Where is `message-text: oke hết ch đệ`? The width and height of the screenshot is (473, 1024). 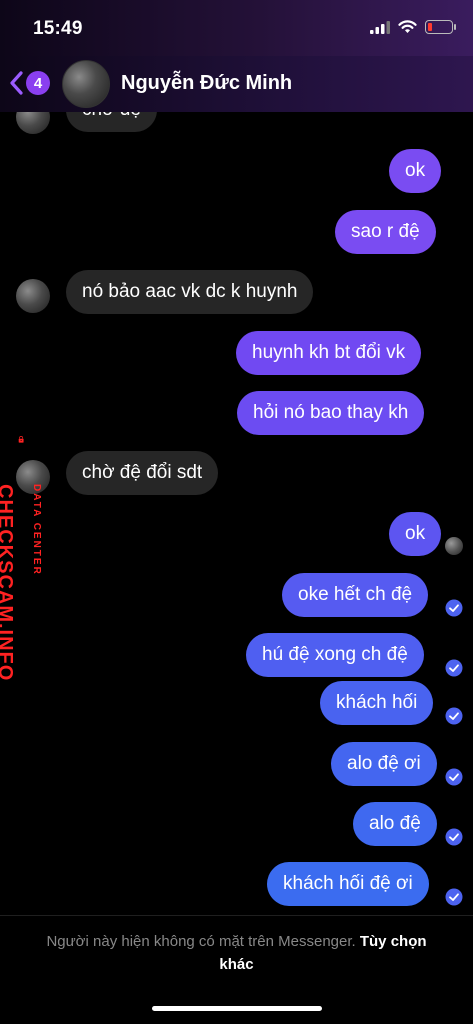 message-text: oke hết ch đệ is located at coordinates (355, 594).